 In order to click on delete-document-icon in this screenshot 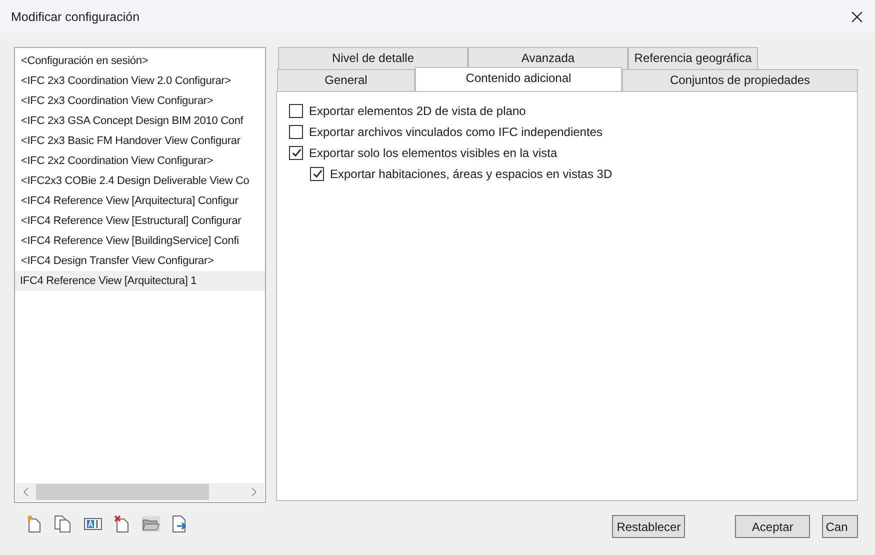, I will do `click(122, 524)`.